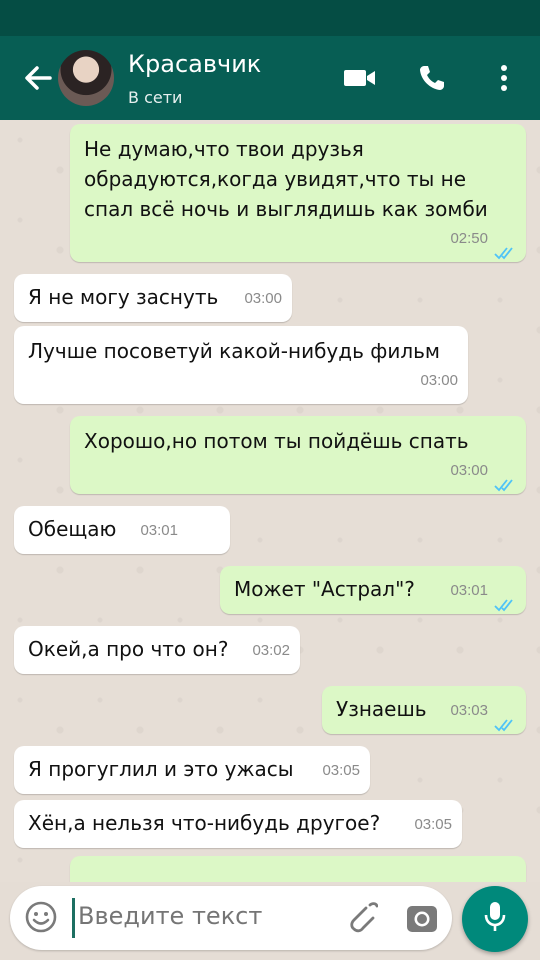  I want to click on message-bubble-incoming: Хён,а нельзя что-нибудь другое? 03:05, so click(238, 824).